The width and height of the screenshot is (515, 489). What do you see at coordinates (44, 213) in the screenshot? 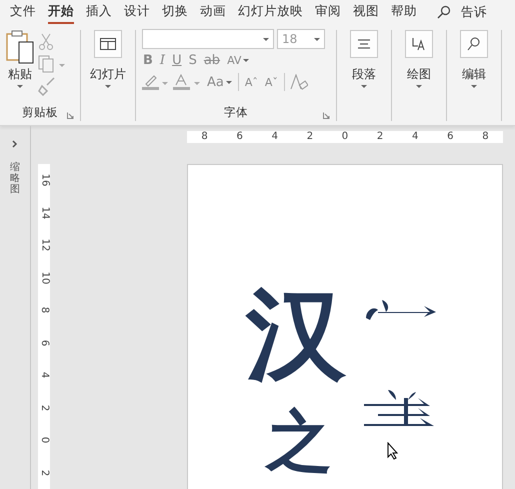
I see `ruler-number: 14` at bounding box center [44, 213].